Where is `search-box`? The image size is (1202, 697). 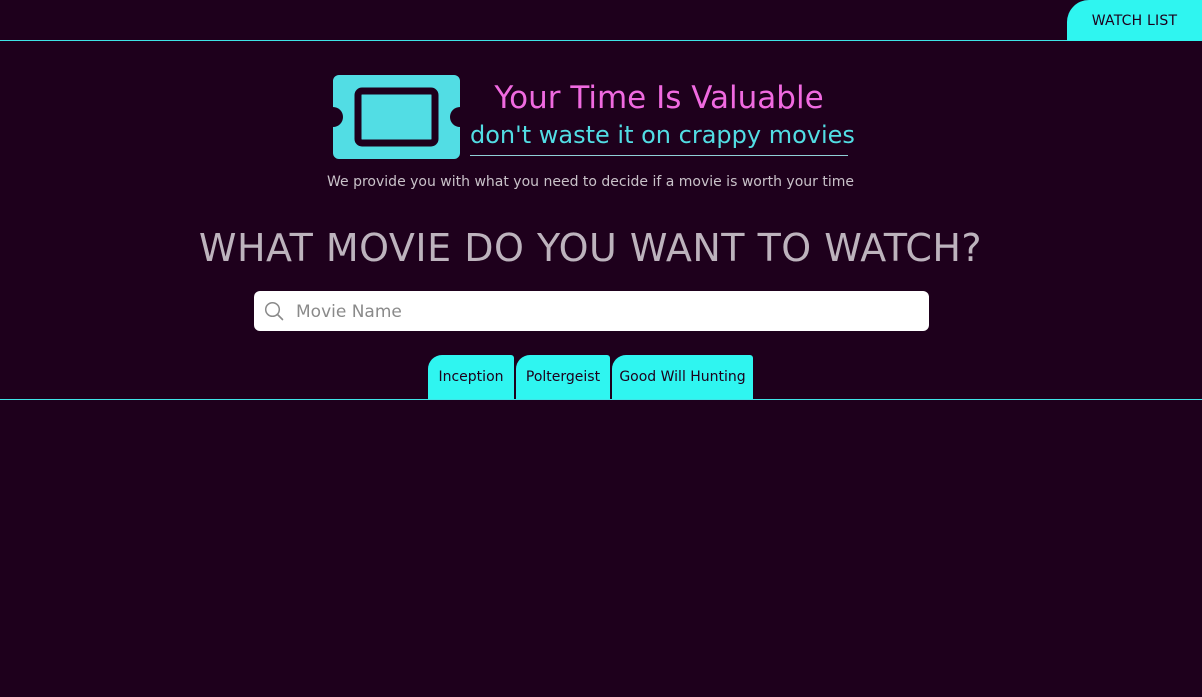
search-box is located at coordinates (591, 312).